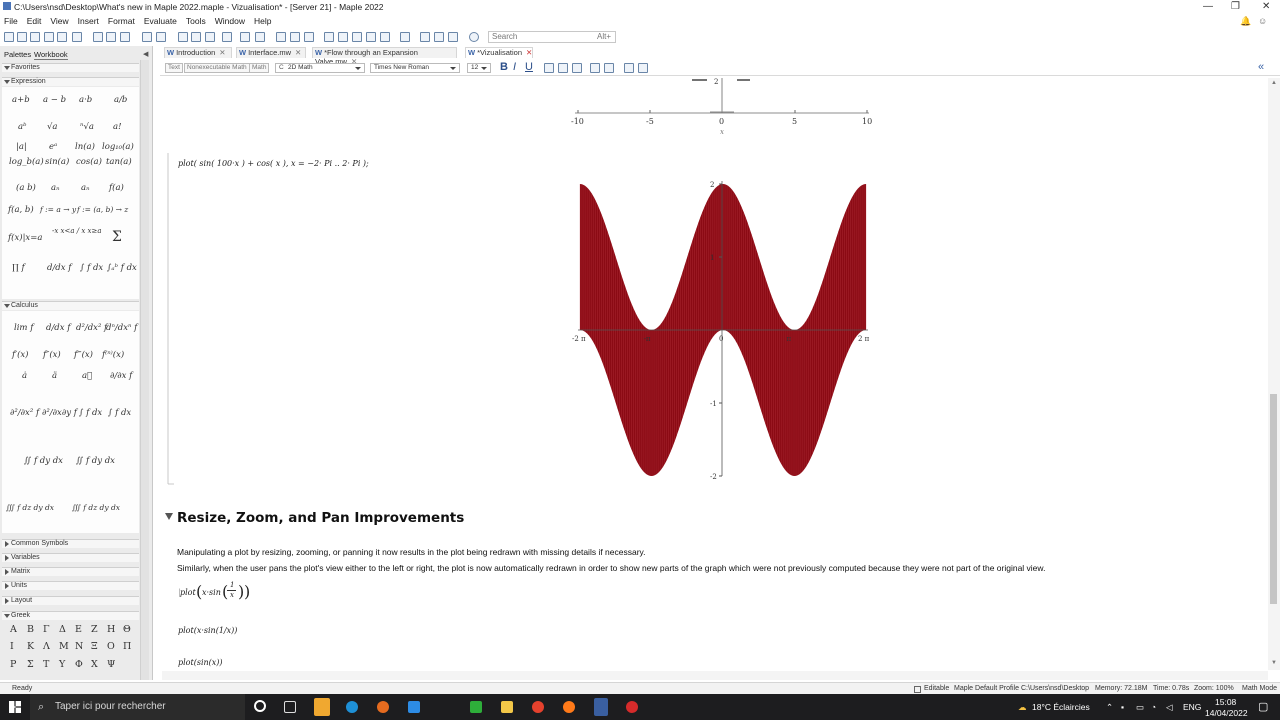 The image size is (1280, 720). What do you see at coordinates (538, 707) in the screenshot?
I see `chrome-icon` at bounding box center [538, 707].